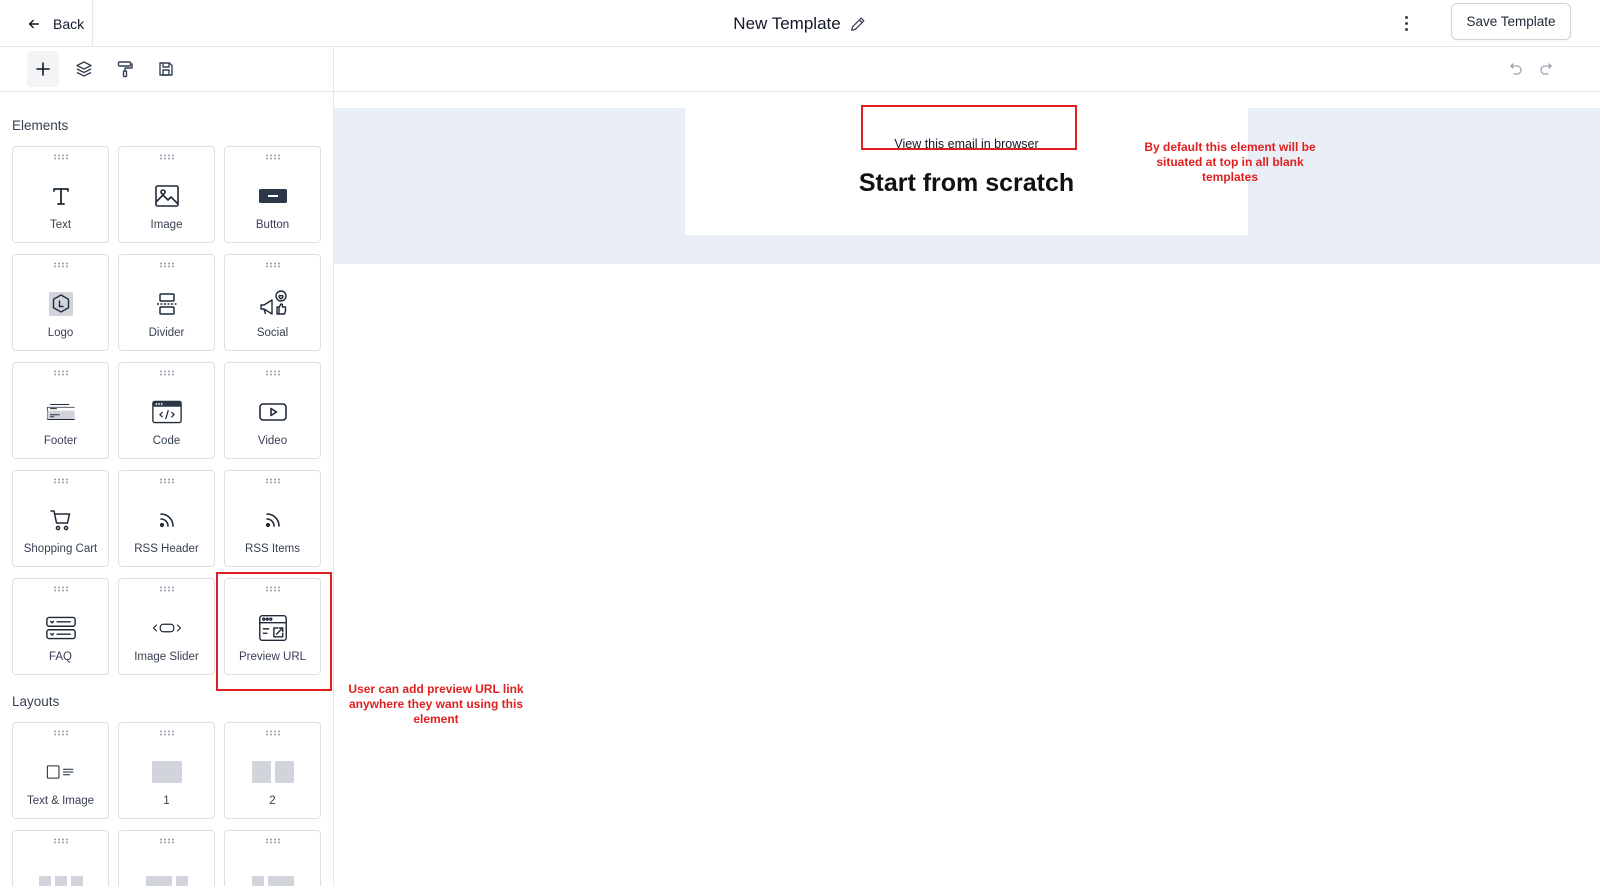  What do you see at coordinates (166, 657) in the screenshot?
I see `element-label: Image Slider` at bounding box center [166, 657].